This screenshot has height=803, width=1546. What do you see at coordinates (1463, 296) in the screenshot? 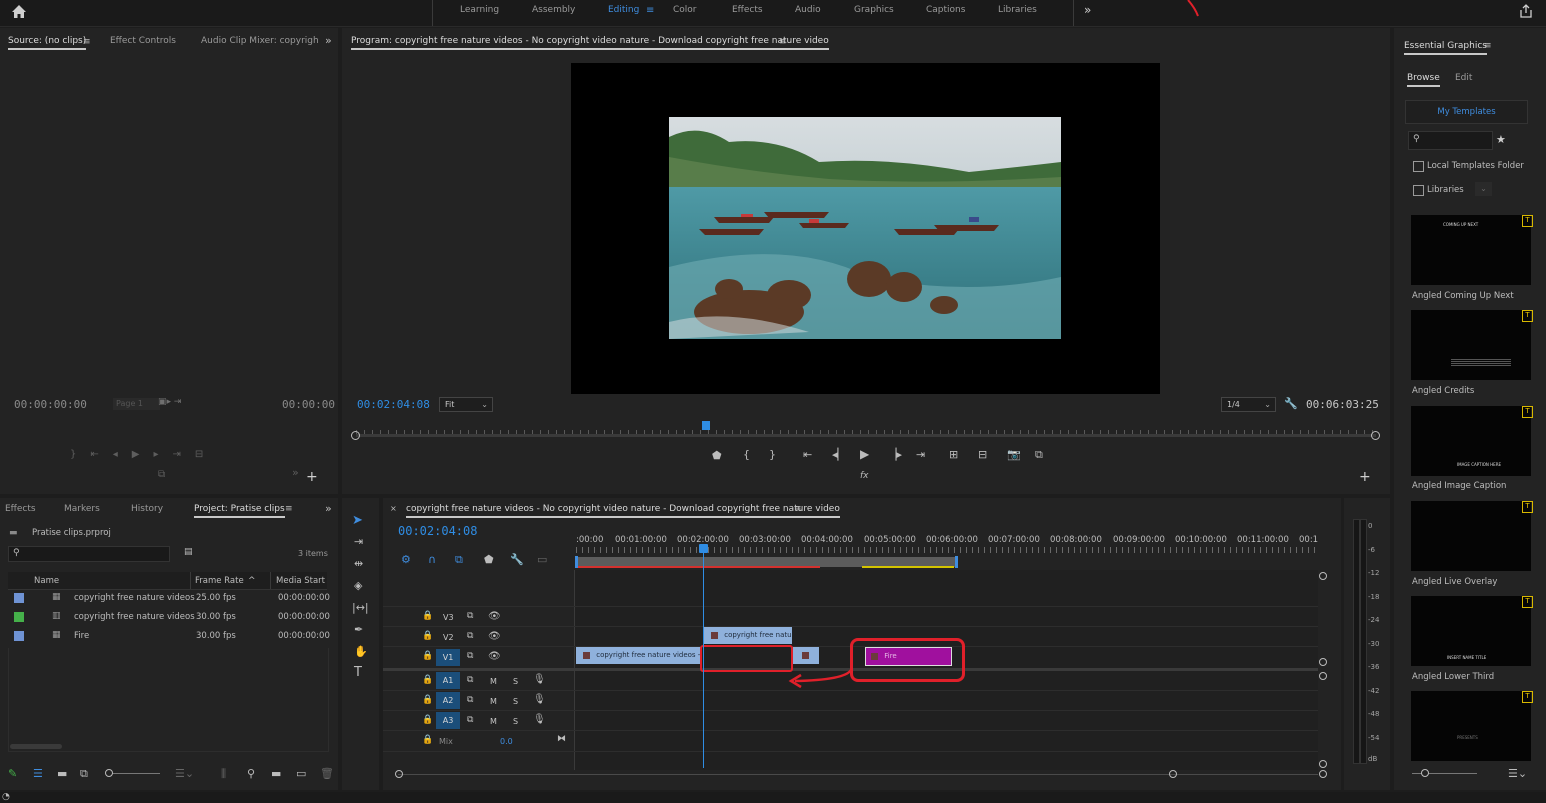
I see `template-label: Angled Coming Up Next` at bounding box center [1463, 296].